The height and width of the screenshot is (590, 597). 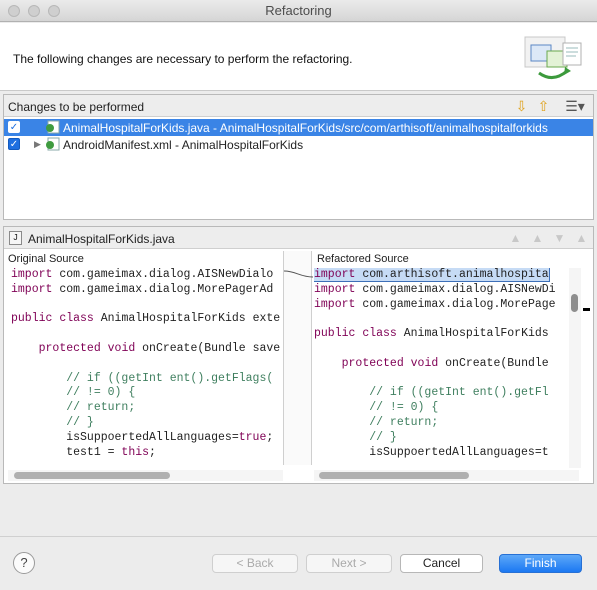 What do you see at coordinates (142, 274) in the screenshot?
I see `code-line: import com.gameimax.dialog.AISNewDialo` at bounding box center [142, 274].